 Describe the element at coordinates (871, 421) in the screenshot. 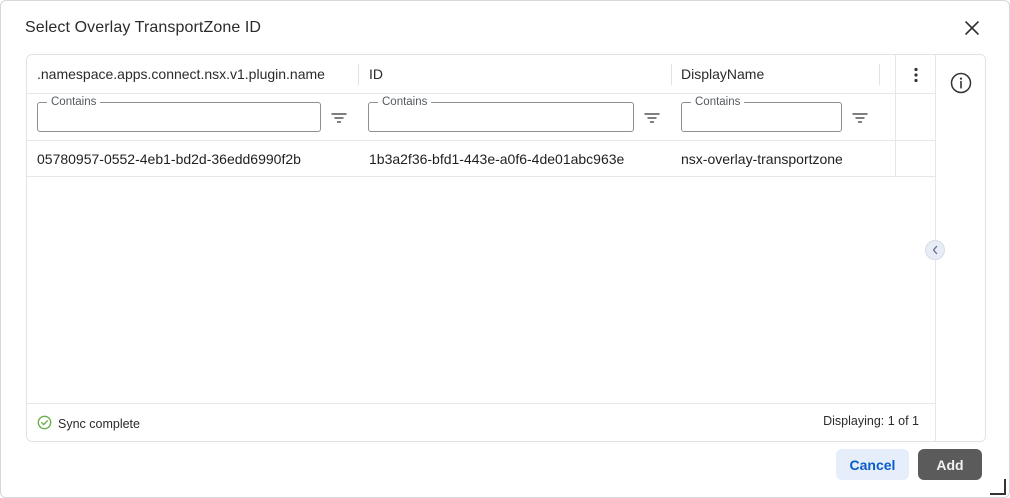

I see `row-count: Displaying: 1 of 1` at that location.